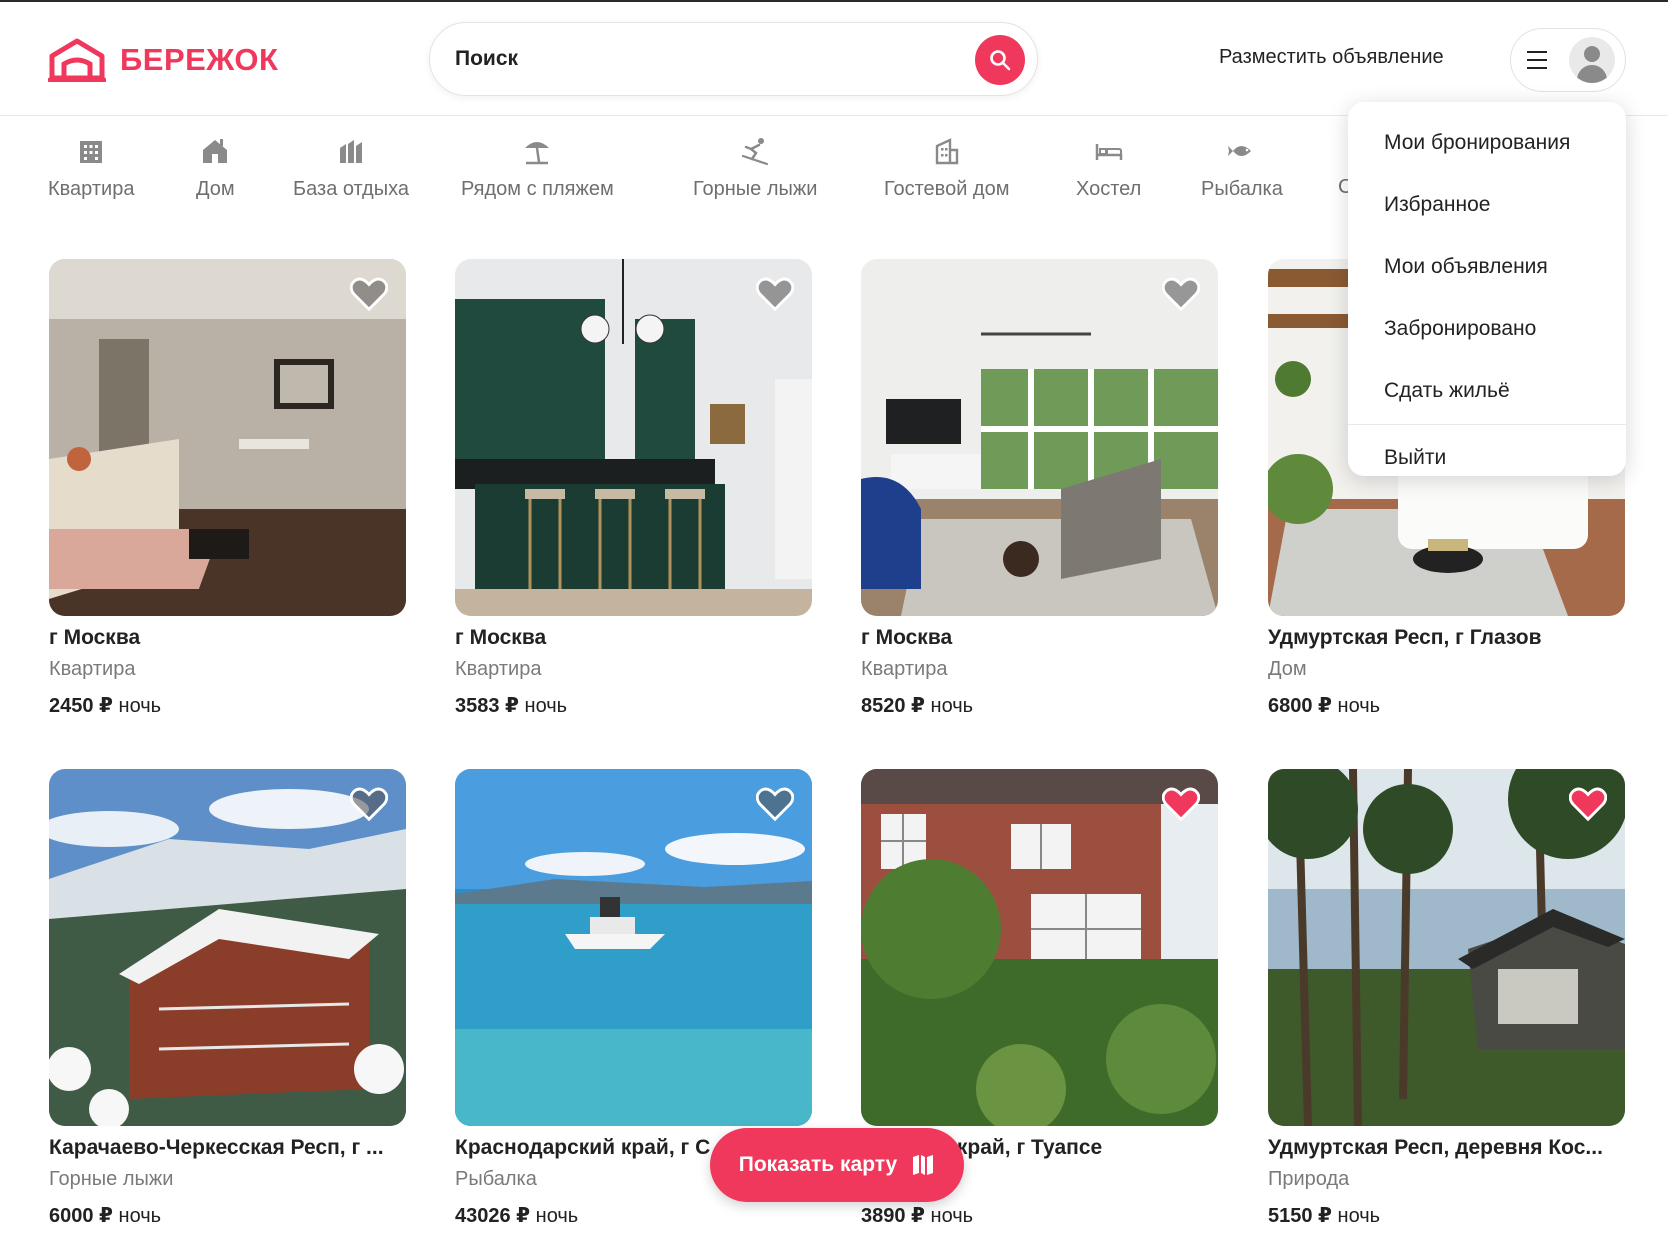 This screenshot has width=1668, height=1249. What do you see at coordinates (105, 706) in the screenshot?
I see `listing-price: 2450 ₽ ночь` at bounding box center [105, 706].